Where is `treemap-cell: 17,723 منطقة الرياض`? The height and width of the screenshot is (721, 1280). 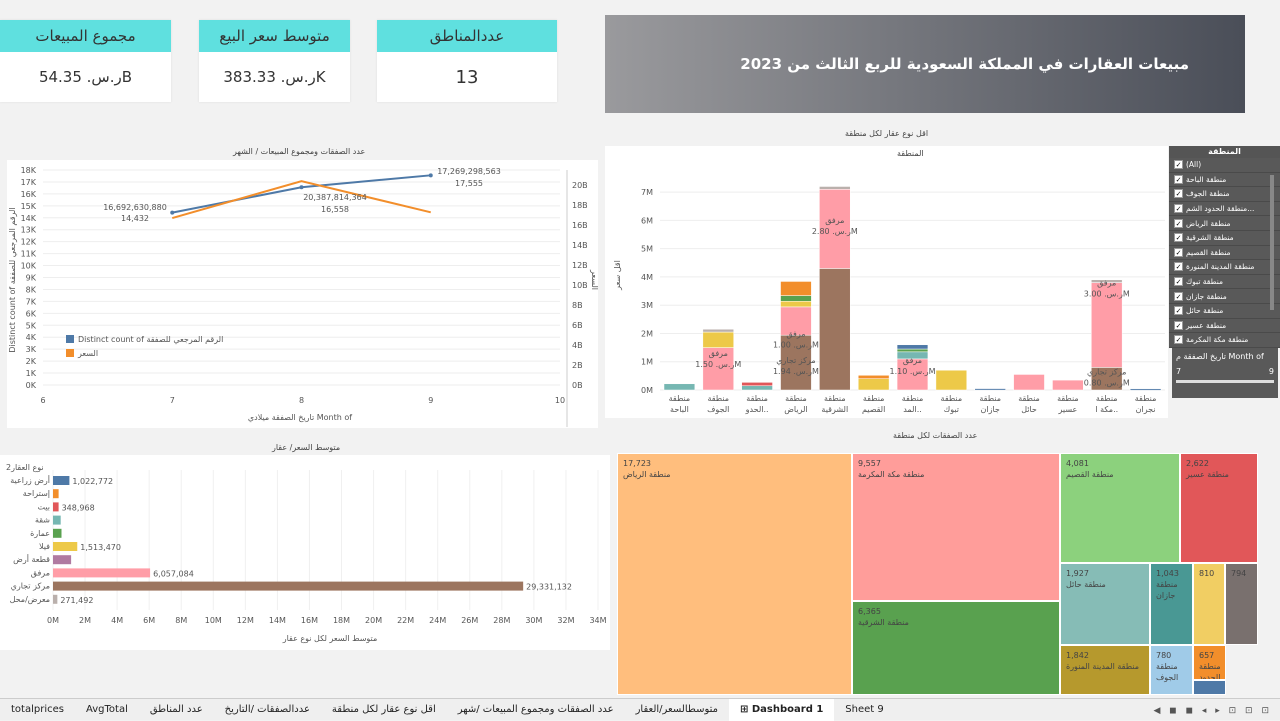 treemap-cell: 17,723 منطقة الرياض is located at coordinates (734, 574).